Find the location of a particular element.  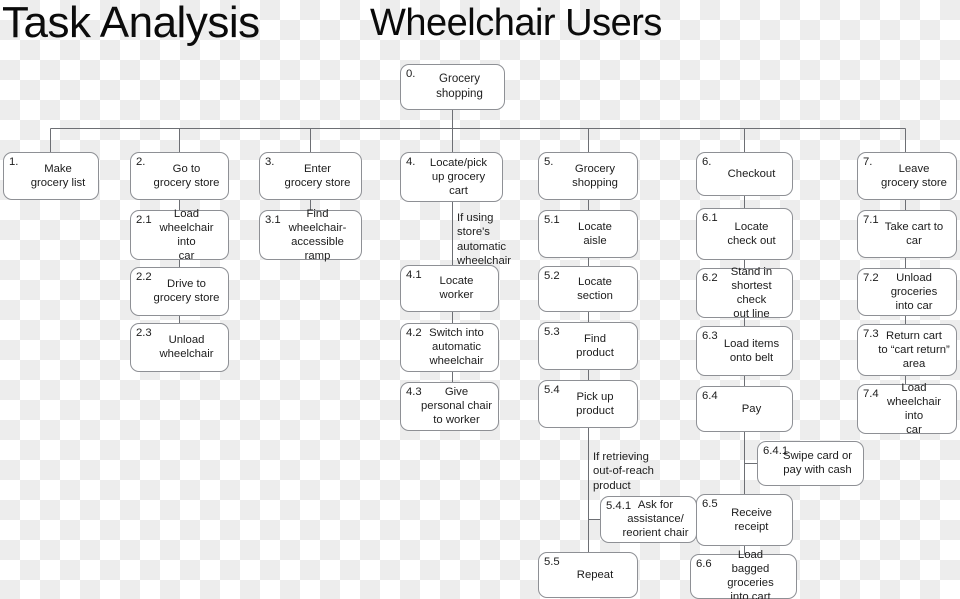

node-5-5-label: Repeat is located at coordinates (595, 574).